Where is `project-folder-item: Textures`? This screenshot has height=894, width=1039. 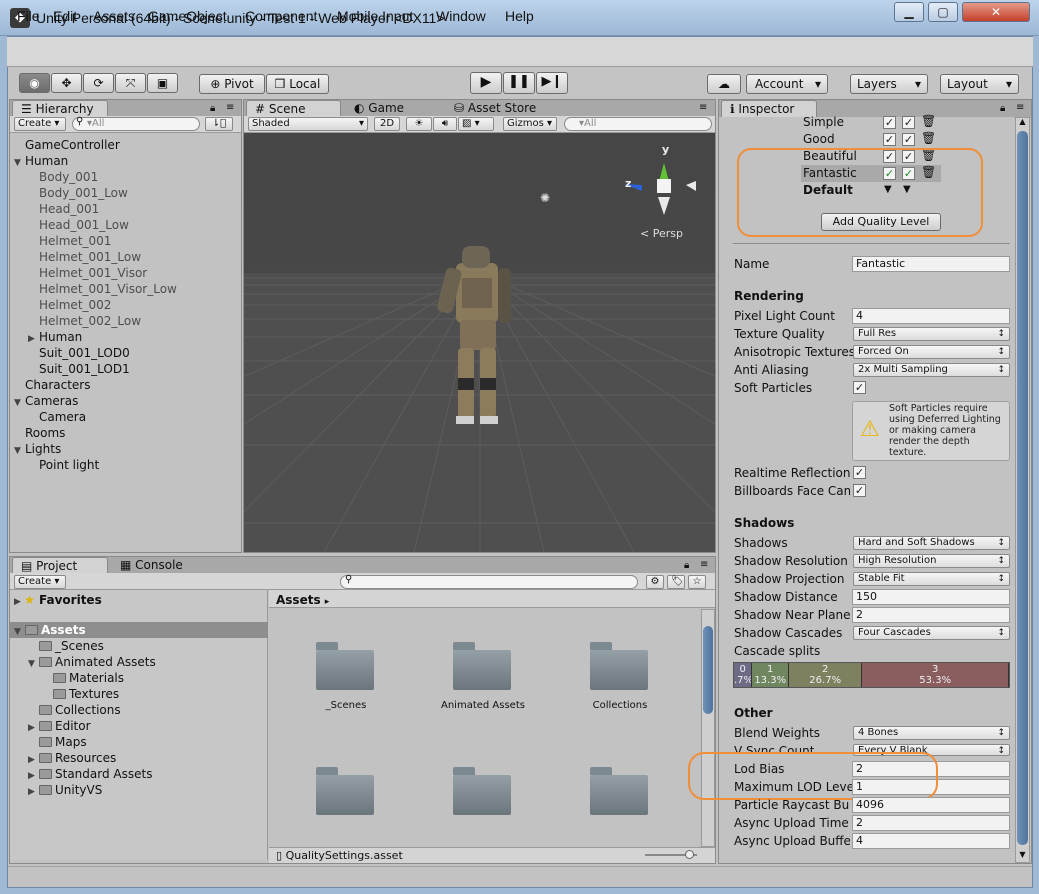
project-folder-item: Textures is located at coordinates (139, 694).